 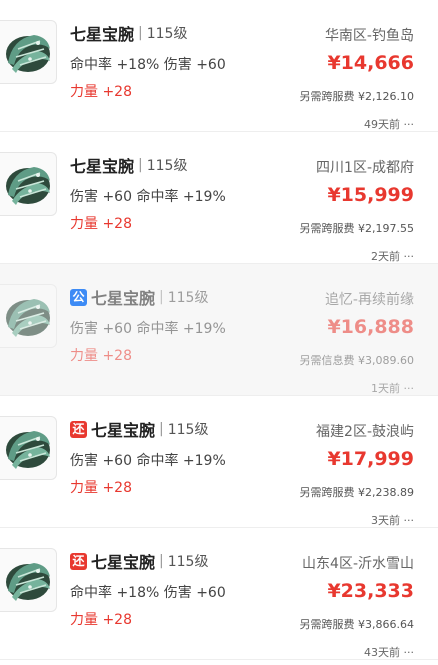 I want to click on item-price: ¥23,333, so click(x=370, y=591).